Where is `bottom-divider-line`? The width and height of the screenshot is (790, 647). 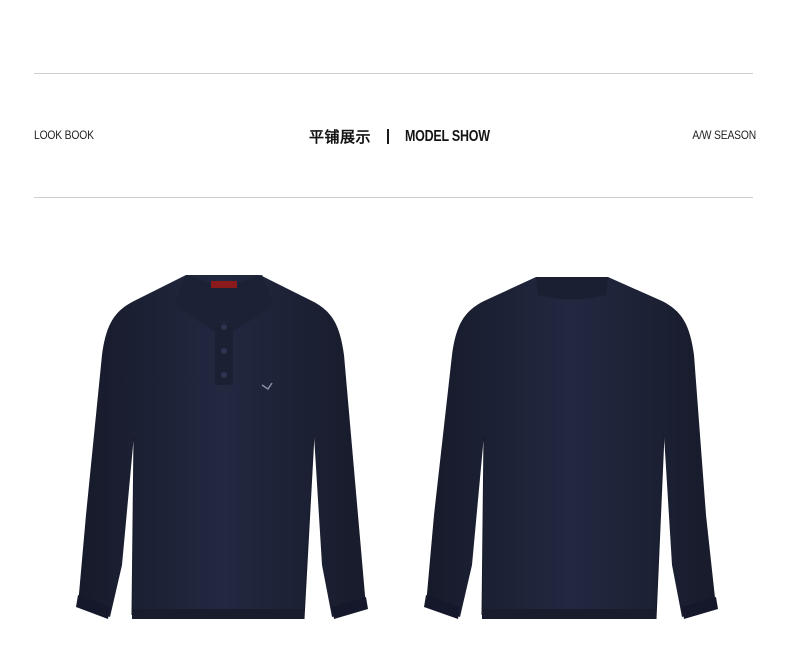 bottom-divider-line is located at coordinates (393, 197).